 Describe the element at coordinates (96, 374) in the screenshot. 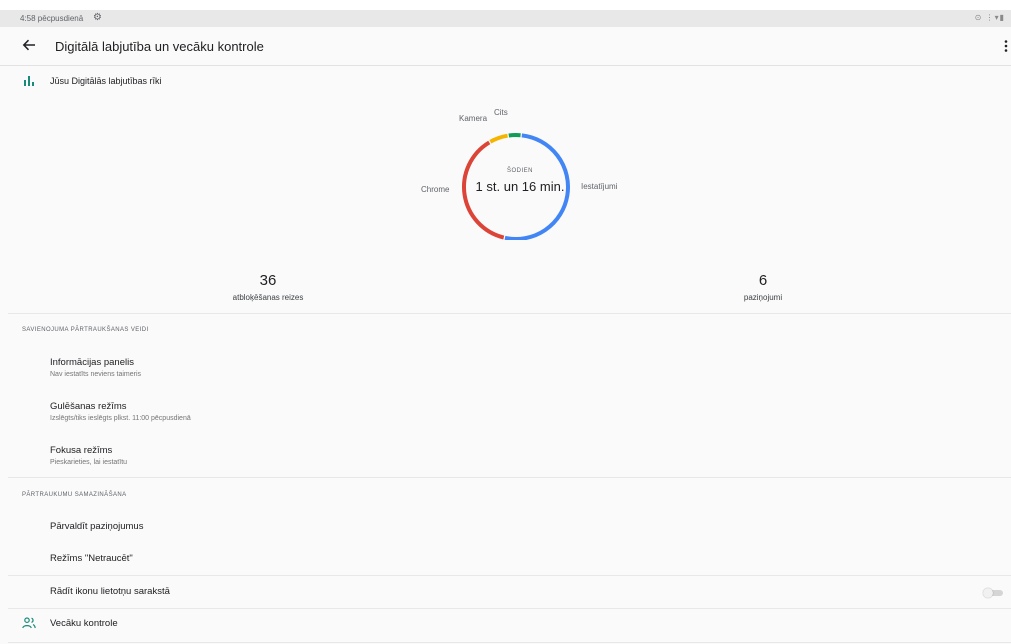

I see `dashboard-subtitle: Nav iestatīts neviens taimeris` at that location.